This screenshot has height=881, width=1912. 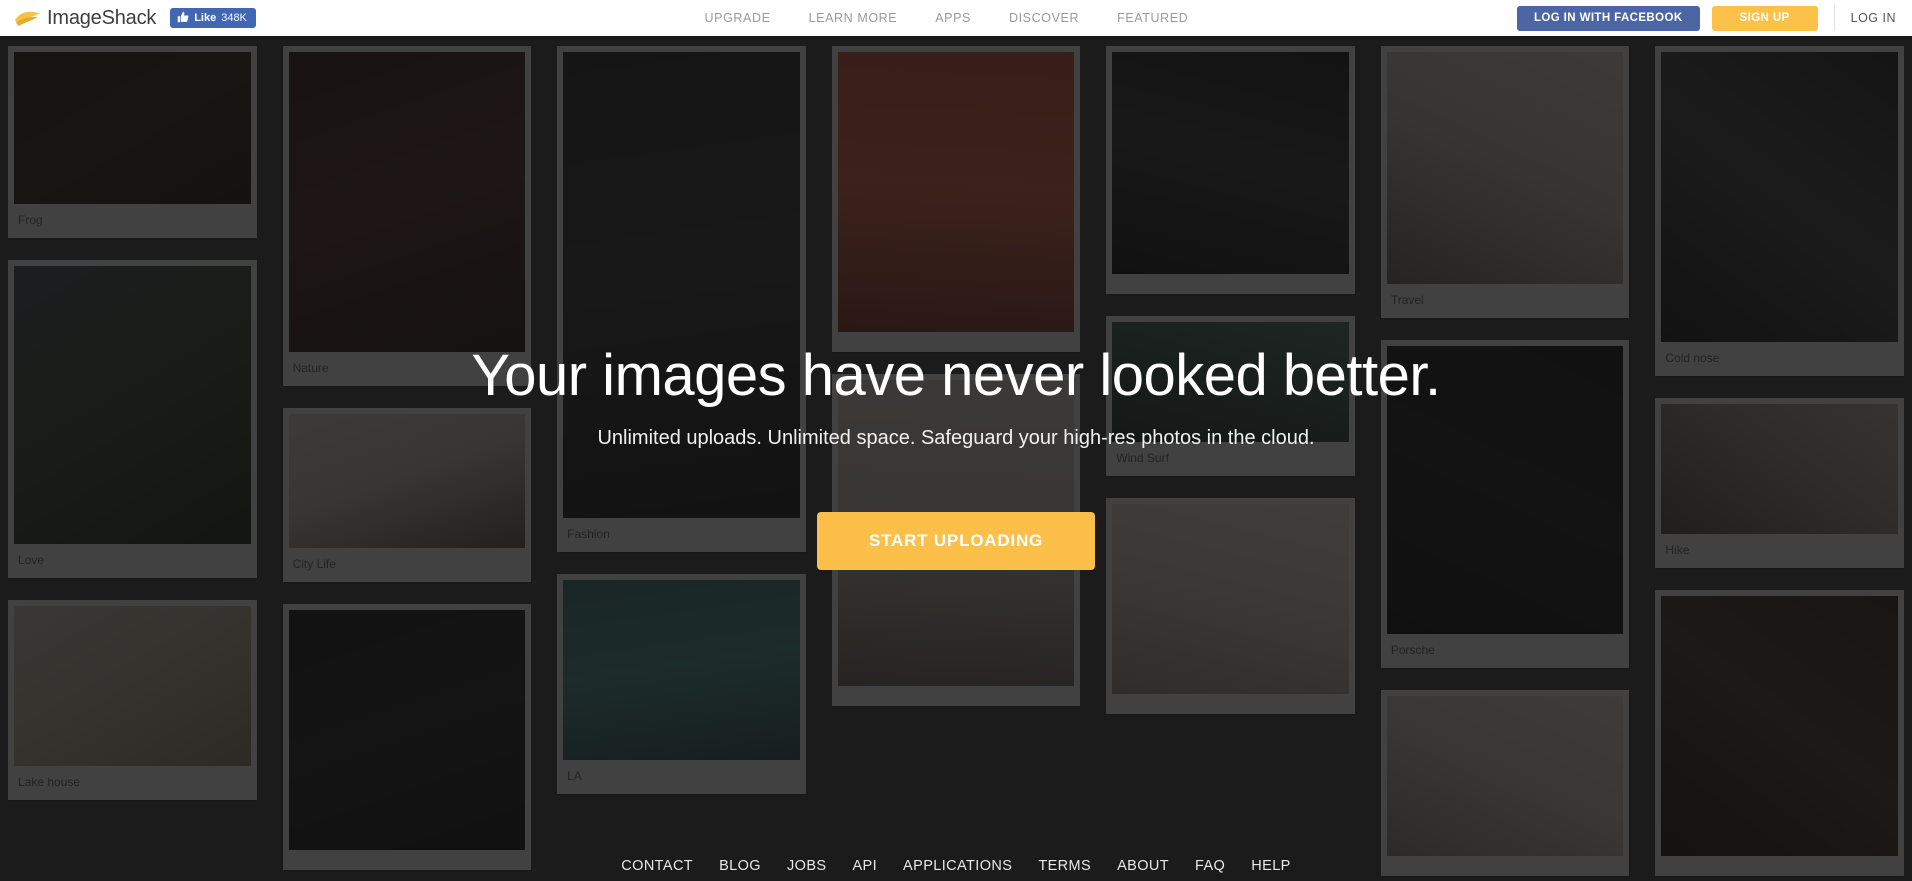 I want to click on footer-link-applications: APPLICATIONS, so click(x=957, y=866).